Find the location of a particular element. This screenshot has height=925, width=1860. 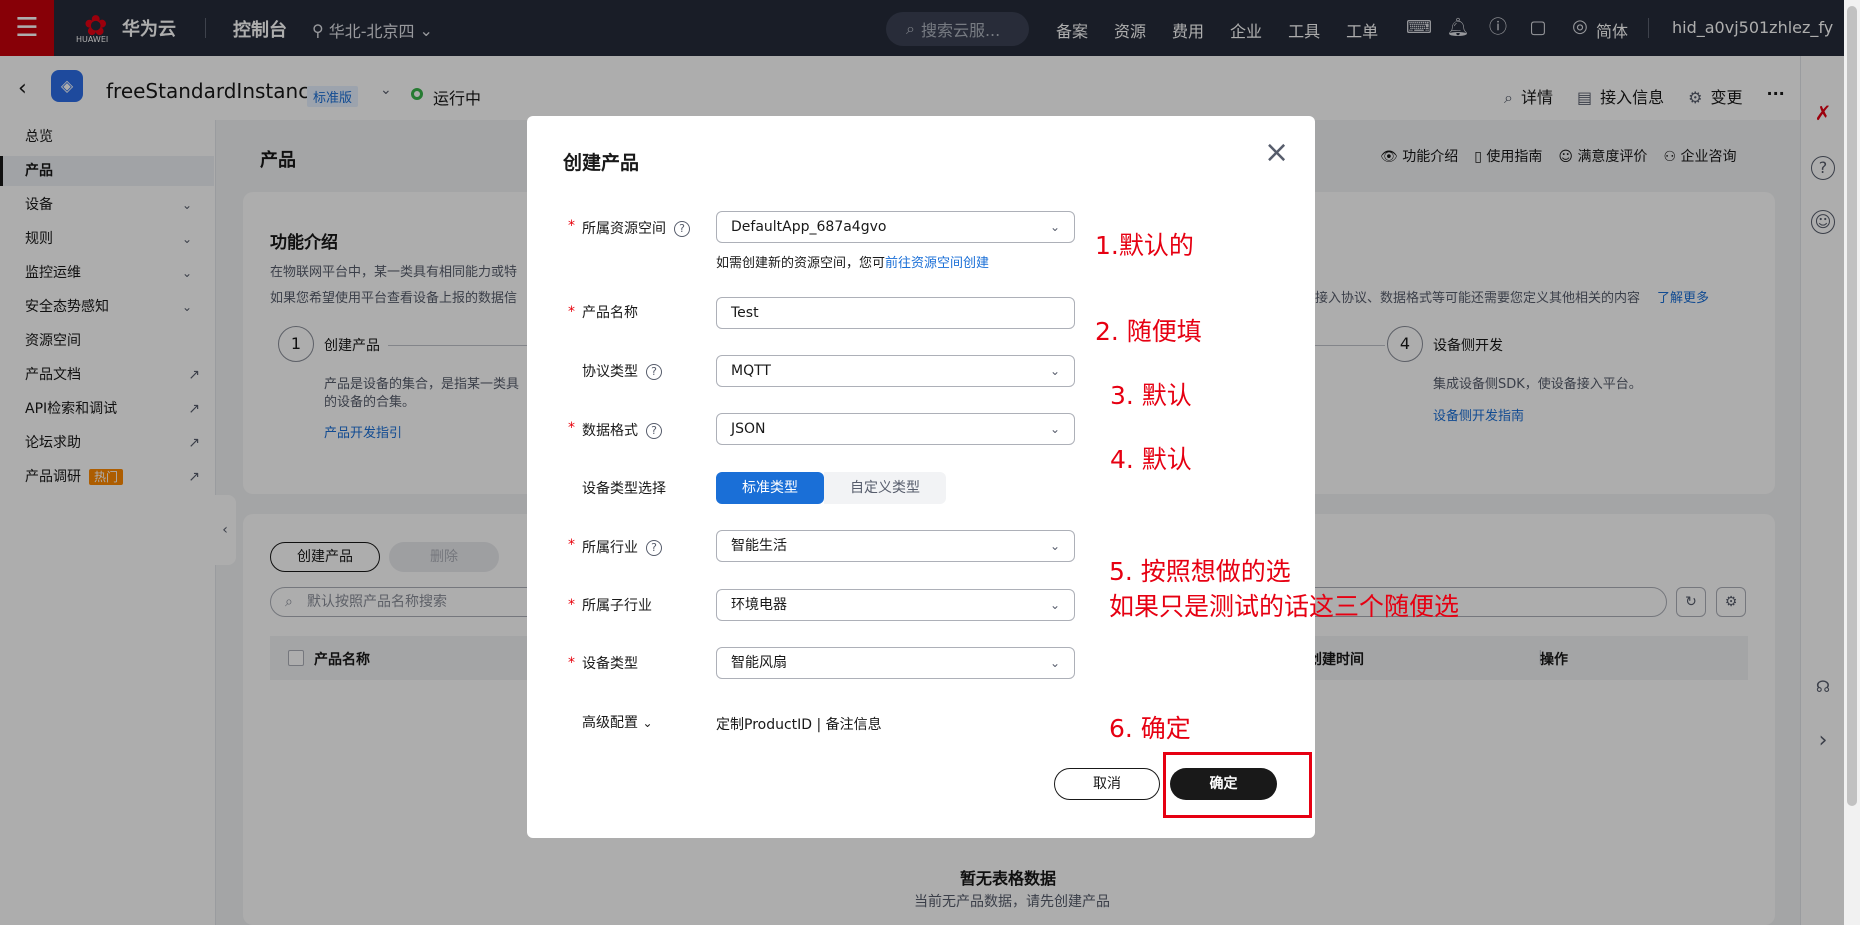

product-name-input: Test is located at coordinates (895, 313).